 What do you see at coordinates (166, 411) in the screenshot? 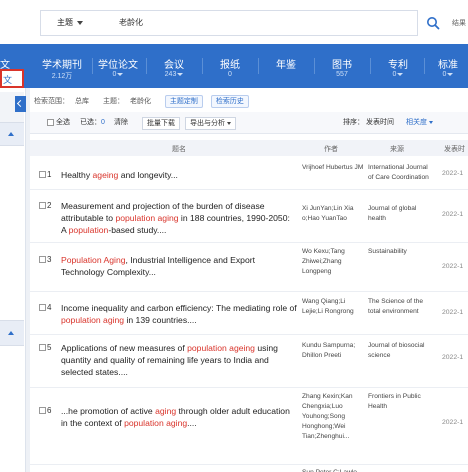
I see `title-highlight: aging` at bounding box center [166, 411].